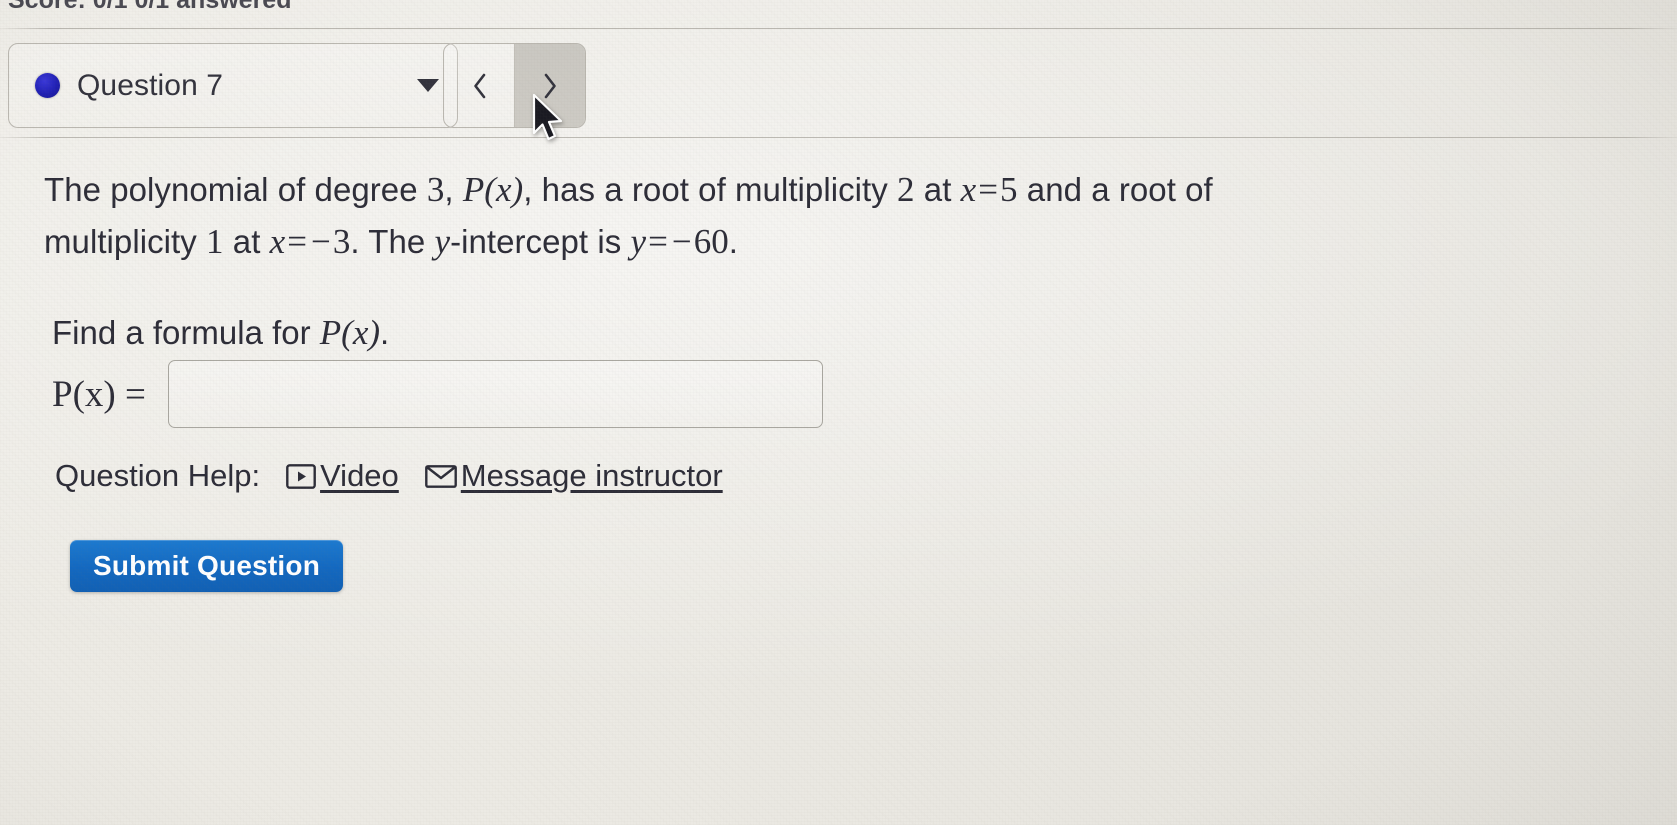  I want to click on stmt-part-8: -intercept is, so click(540, 241).